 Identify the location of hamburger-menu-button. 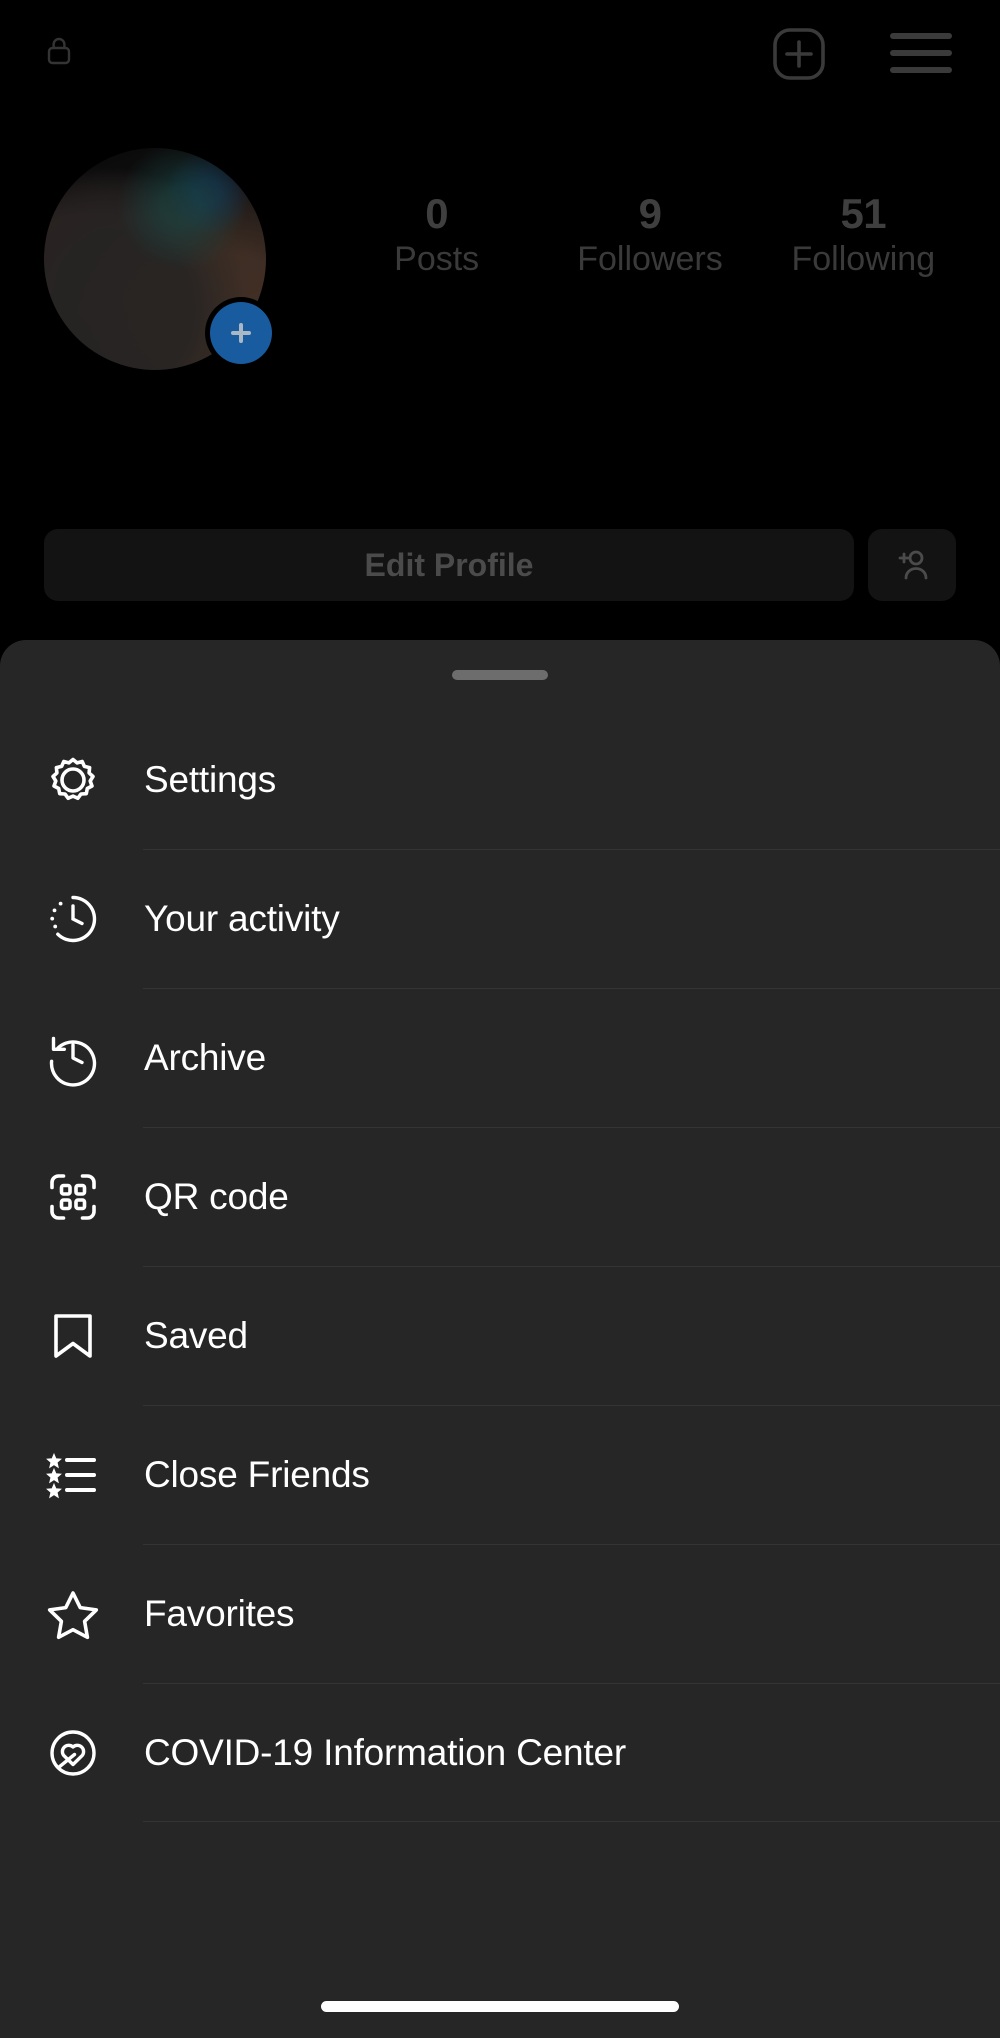
(921, 54).